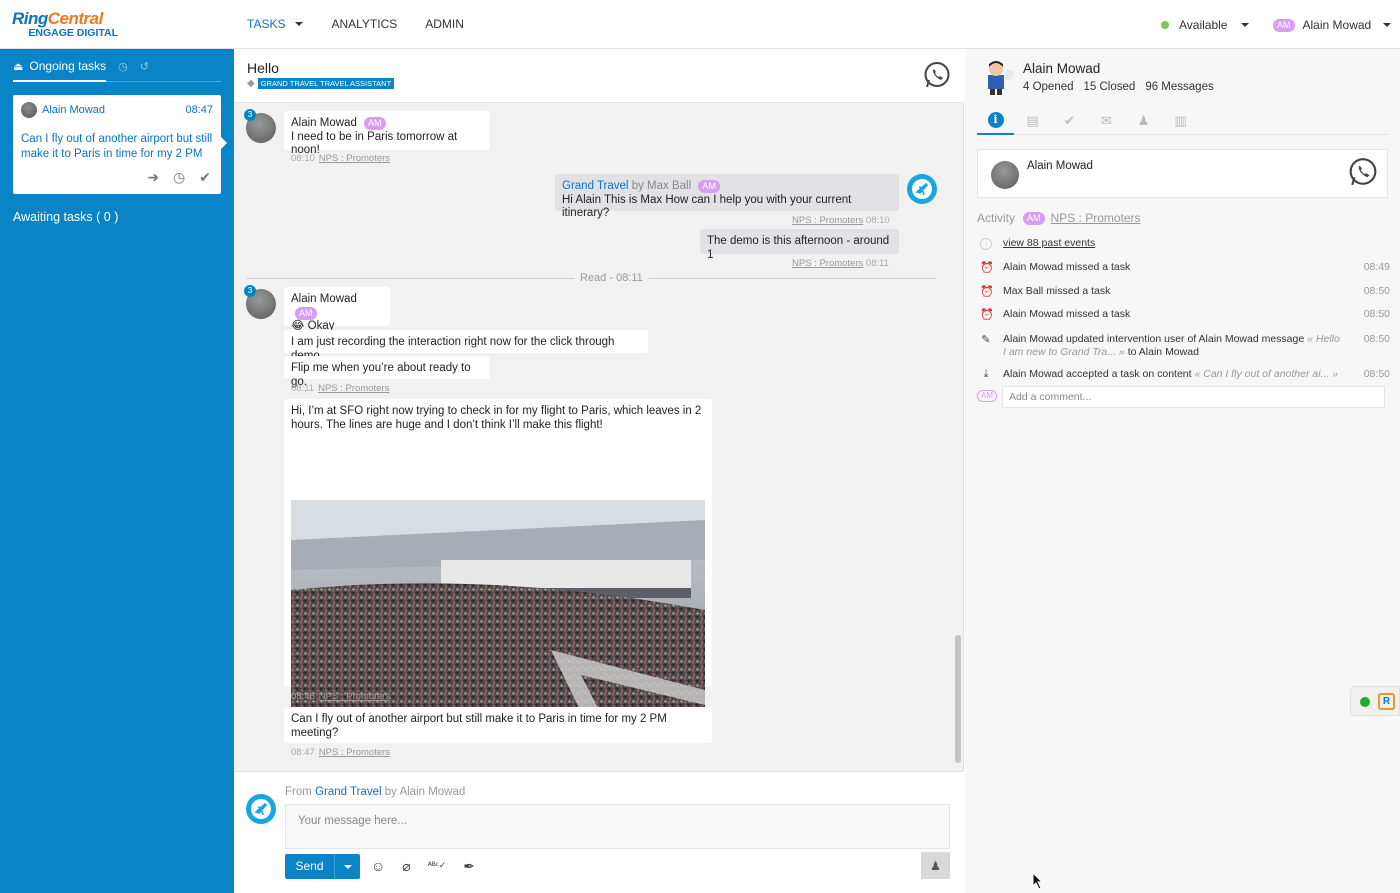  What do you see at coordinates (1182, 75) in the screenshot?
I see `customer-header: Alain Mowad 4 Opened 15 Closed 96 Messages` at bounding box center [1182, 75].